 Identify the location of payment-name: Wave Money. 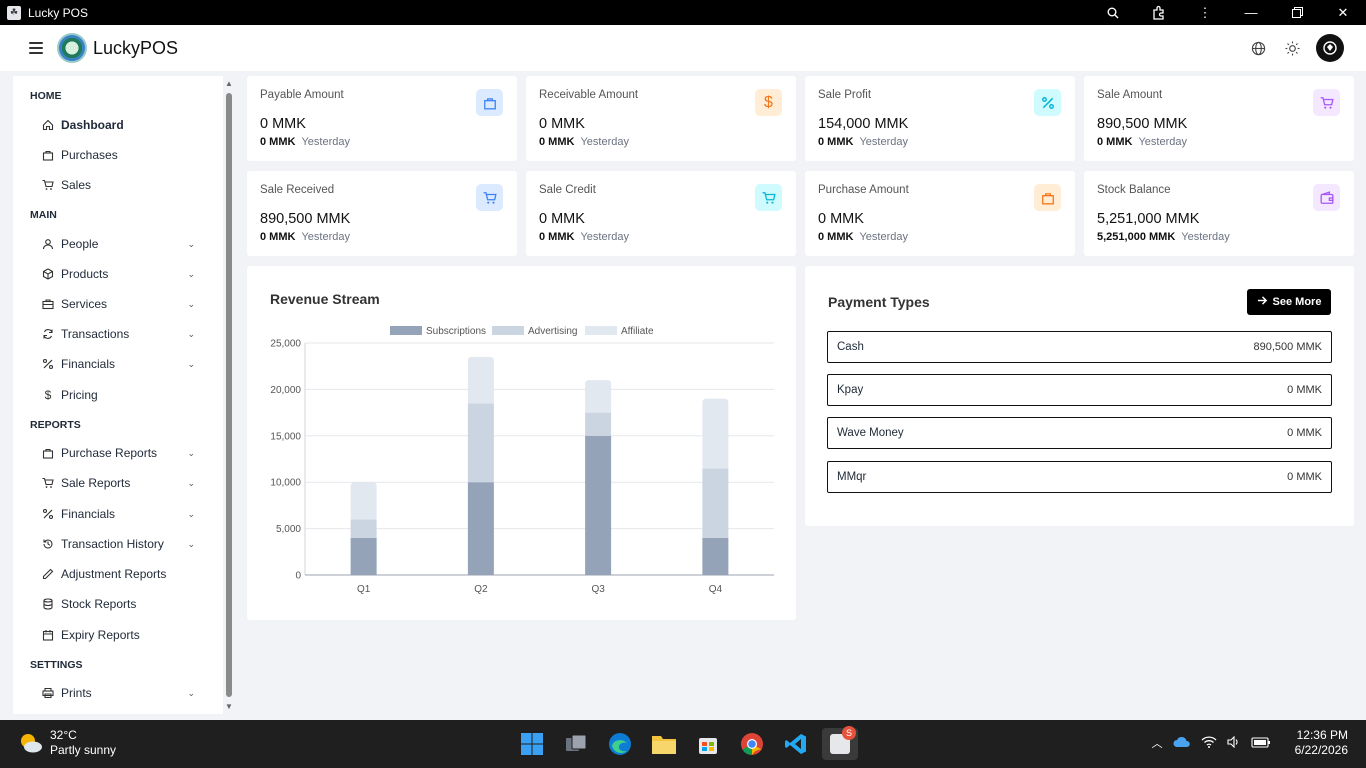
(870, 433).